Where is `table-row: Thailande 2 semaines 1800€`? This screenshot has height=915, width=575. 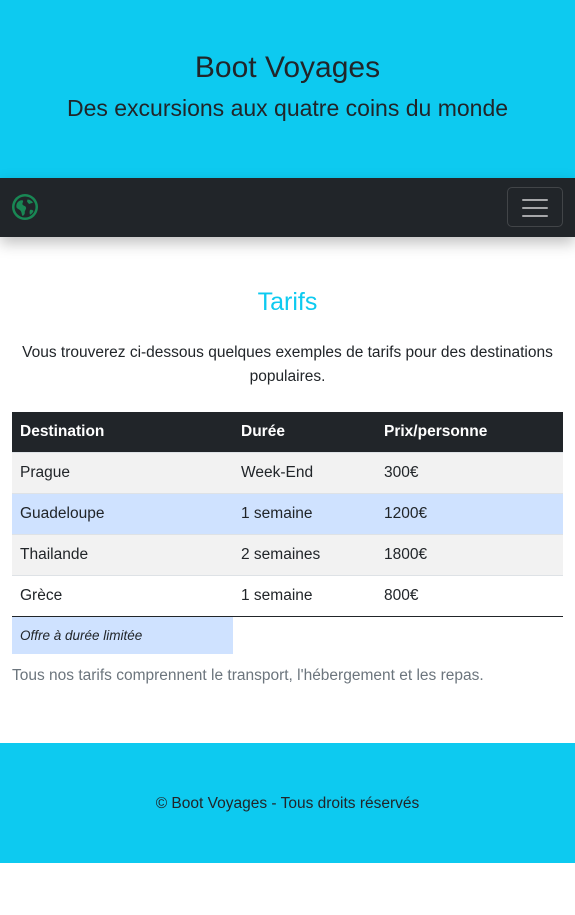 table-row: Thailande 2 semaines 1800€ is located at coordinates (287, 554).